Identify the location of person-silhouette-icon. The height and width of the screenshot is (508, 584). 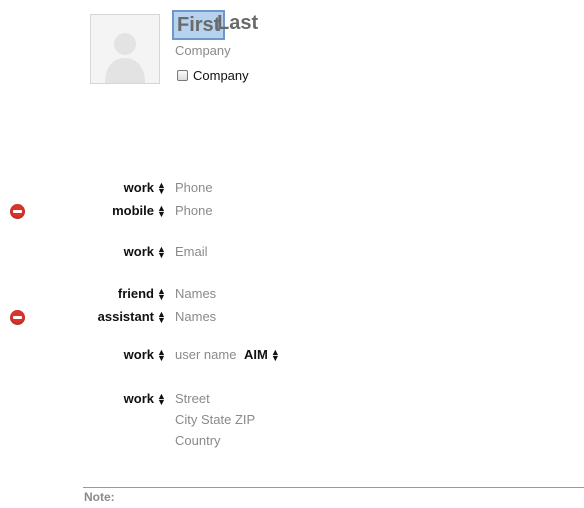
(125, 58).